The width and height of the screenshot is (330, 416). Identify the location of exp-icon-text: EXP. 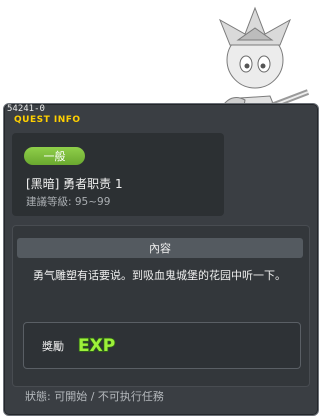
(96, 346).